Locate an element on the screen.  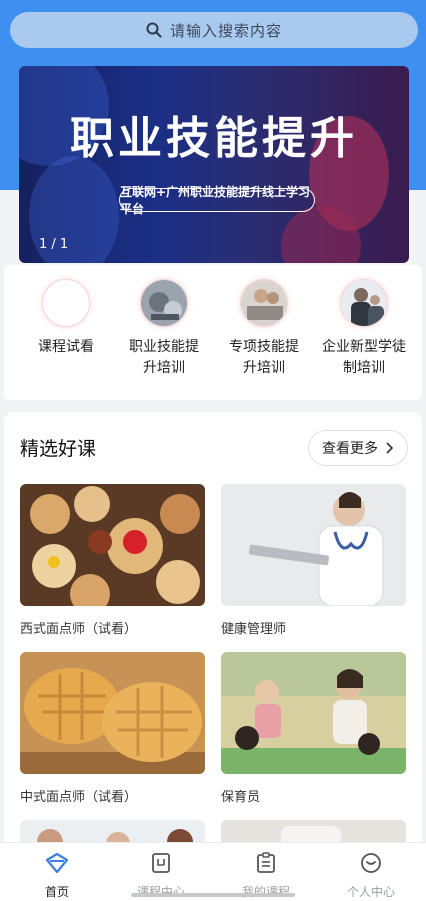
search-placeholder: 请输入搜索内容 is located at coordinates (225, 30).